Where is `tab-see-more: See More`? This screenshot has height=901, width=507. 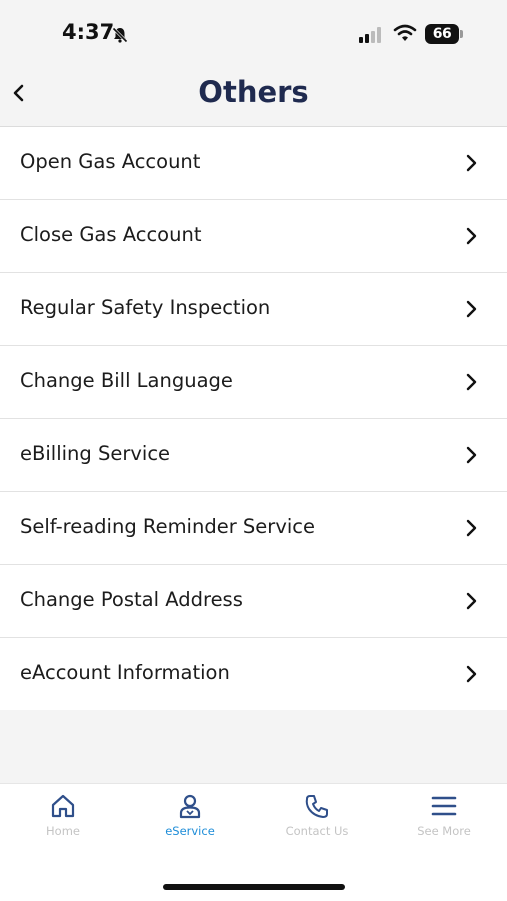 tab-see-more: See More is located at coordinates (444, 822).